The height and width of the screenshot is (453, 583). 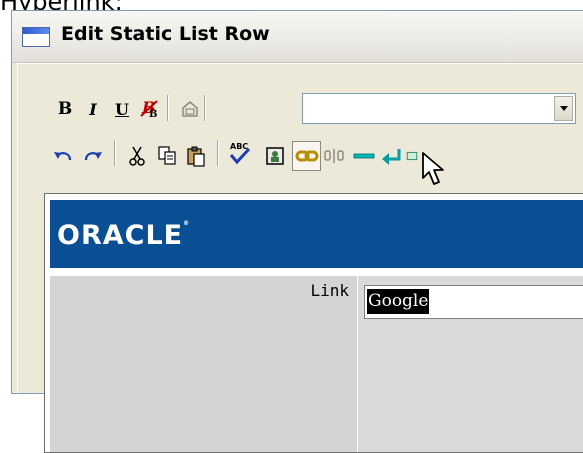 What do you see at coordinates (297, 37) in the screenshot?
I see `dialog-titlebar: Edit Static List Row` at bounding box center [297, 37].